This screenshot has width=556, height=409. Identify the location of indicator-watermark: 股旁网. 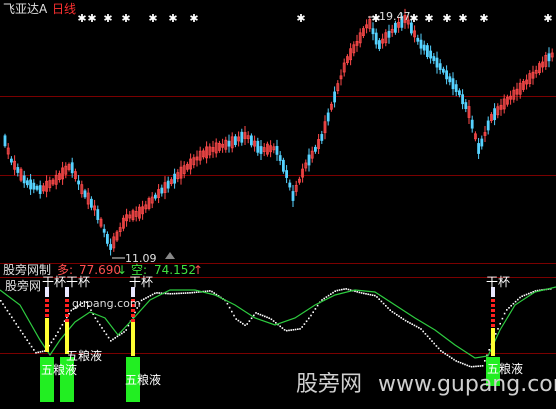
(23, 286).